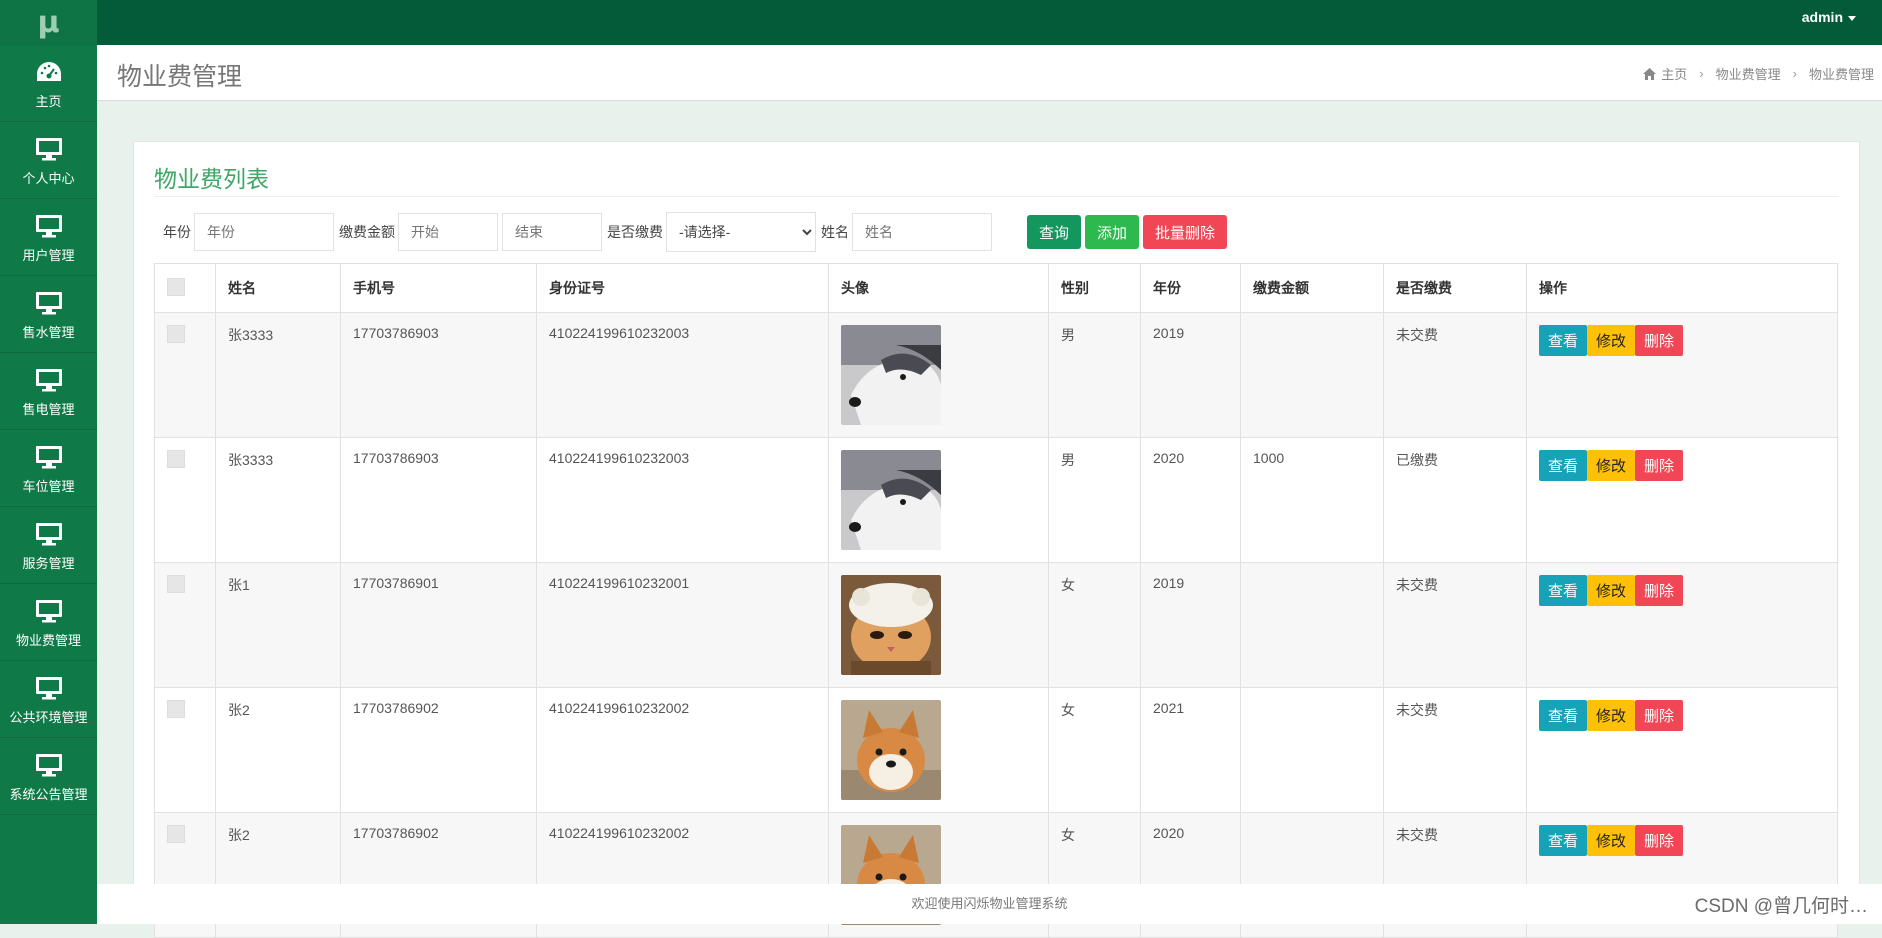 Image resolution: width=1882 pixels, height=938 pixels. What do you see at coordinates (48, 101) in the screenshot?
I see `sidebar-item-label: 主页` at bounding box center [48, 101].